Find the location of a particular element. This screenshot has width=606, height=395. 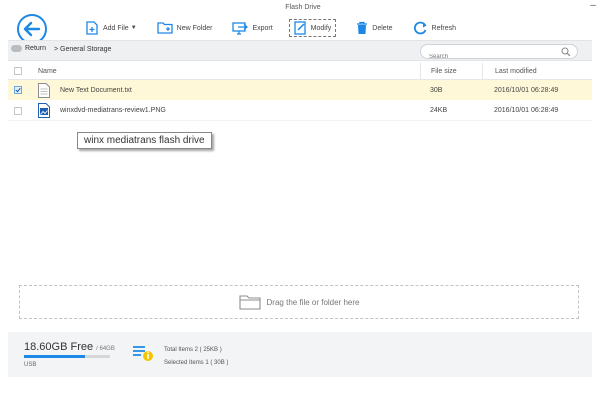

delete-label: Delete is located at coordinates (382, 28).